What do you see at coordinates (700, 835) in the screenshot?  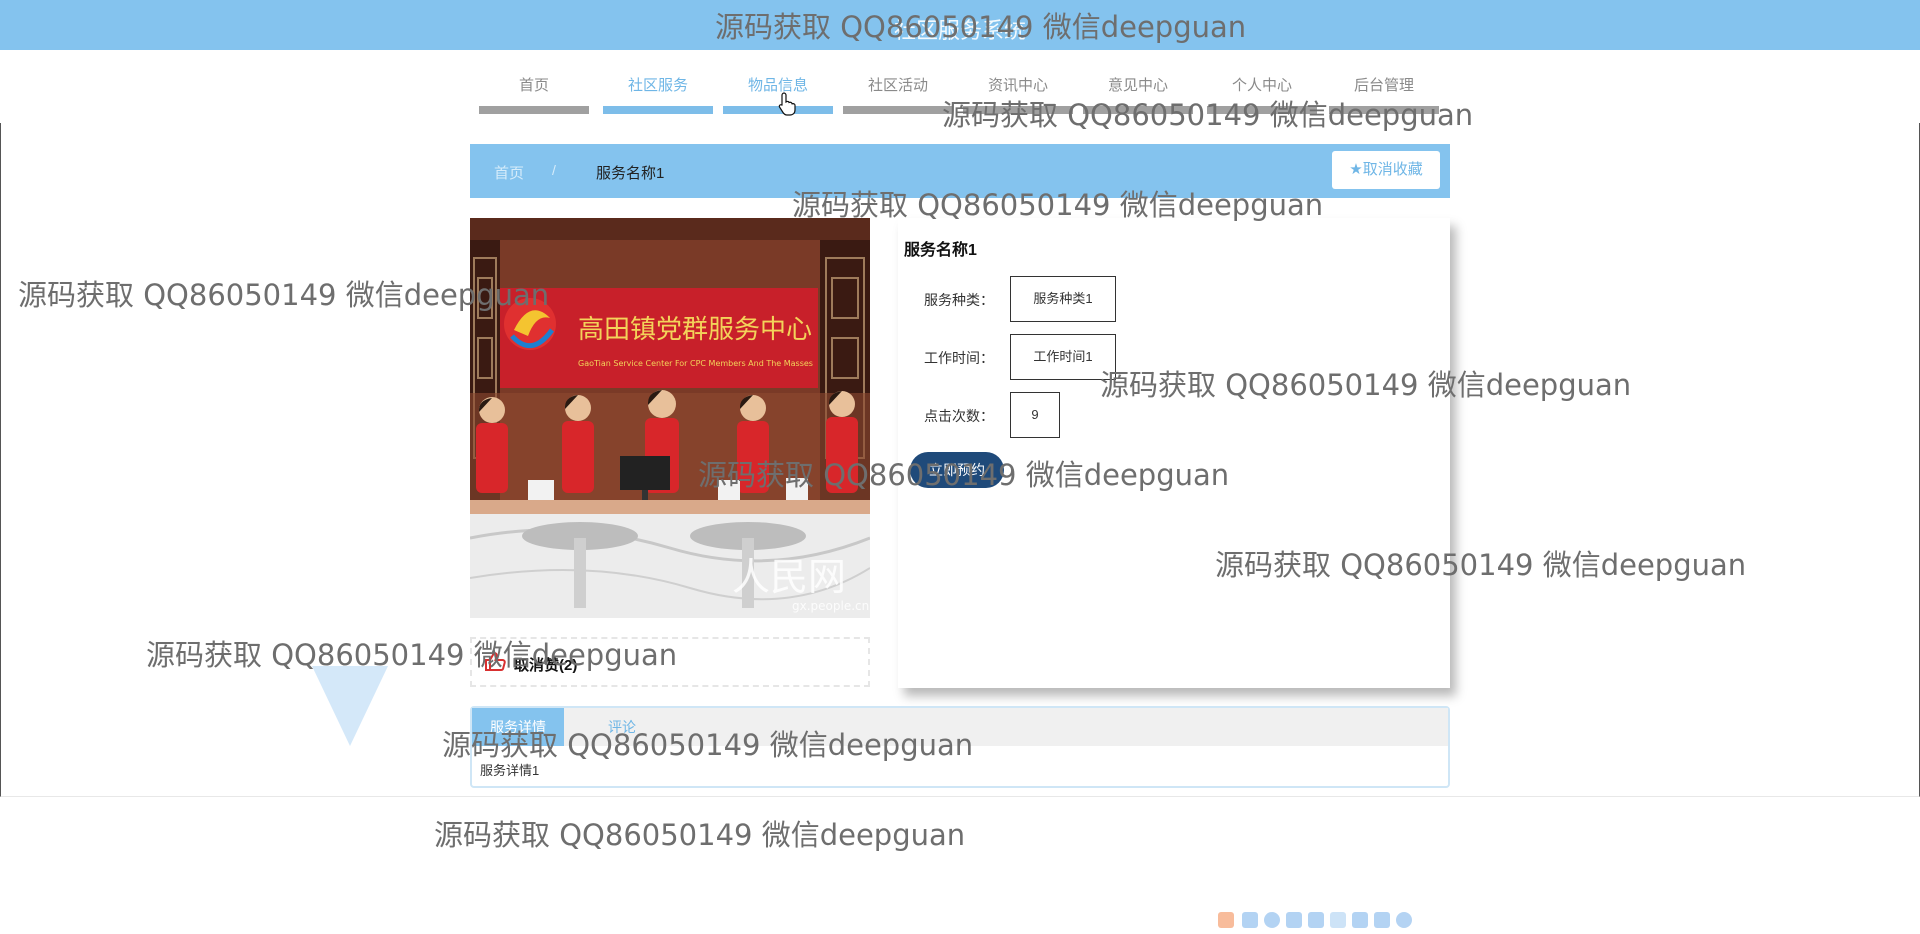 I see `watermark-text: 源码获取 QQ86050149 微信deepguan` at bounding box center [700, 835].